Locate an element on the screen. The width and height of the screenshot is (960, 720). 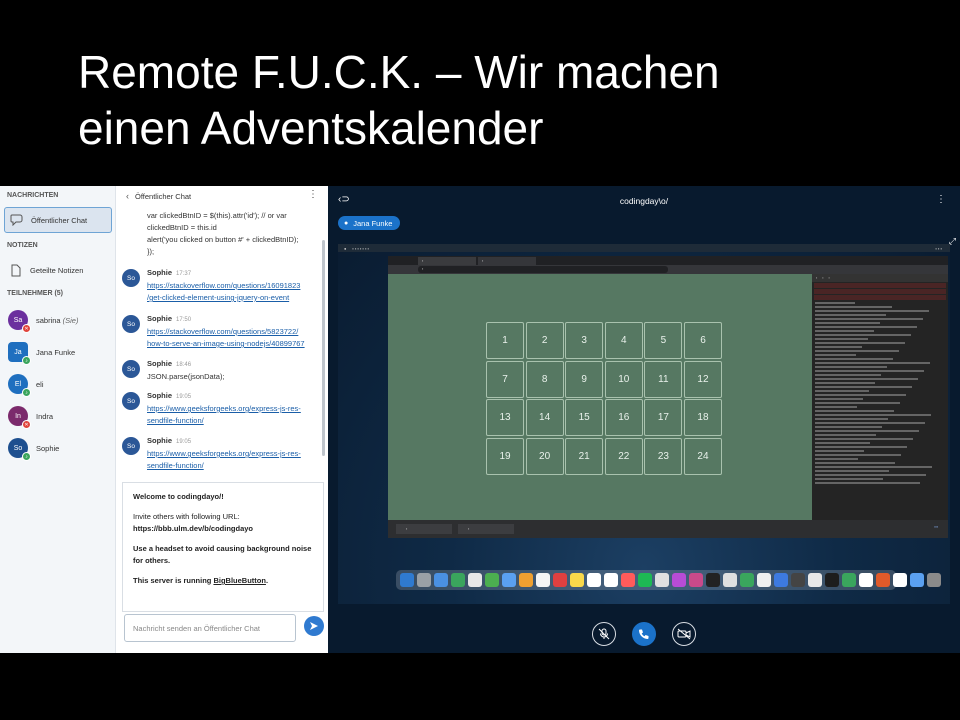
user-name: sabrina is located at coordinates (48, 320).